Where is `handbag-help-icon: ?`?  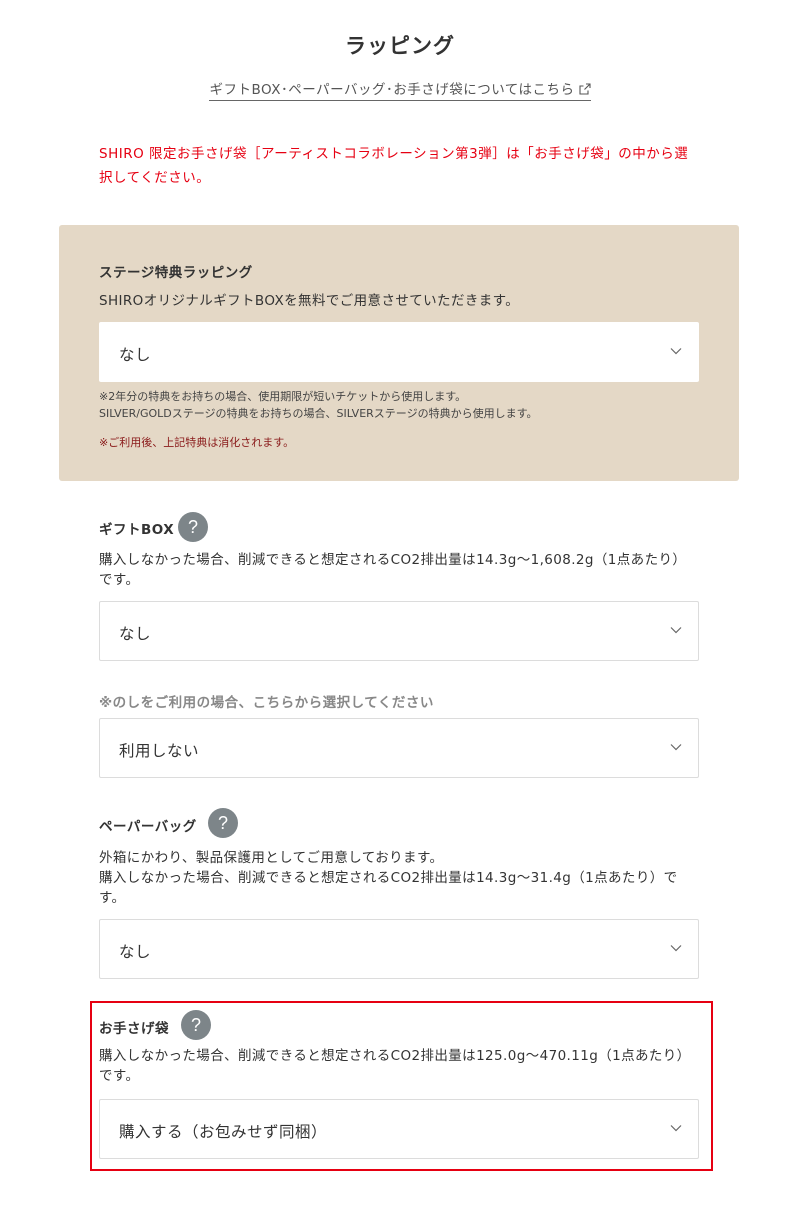
handbag-help-icon: ? is located at coordinates (196, 1025).